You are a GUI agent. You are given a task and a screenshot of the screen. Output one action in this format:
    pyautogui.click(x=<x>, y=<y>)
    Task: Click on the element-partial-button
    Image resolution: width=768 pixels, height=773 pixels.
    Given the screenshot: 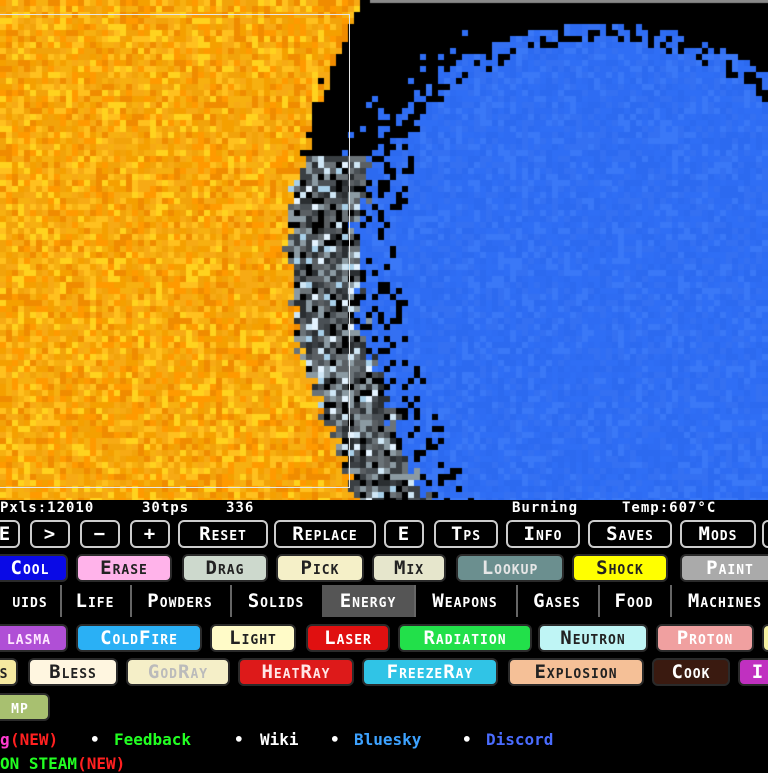 What is the action you would take?
    pyautogui.click(x=765, y=638)
    